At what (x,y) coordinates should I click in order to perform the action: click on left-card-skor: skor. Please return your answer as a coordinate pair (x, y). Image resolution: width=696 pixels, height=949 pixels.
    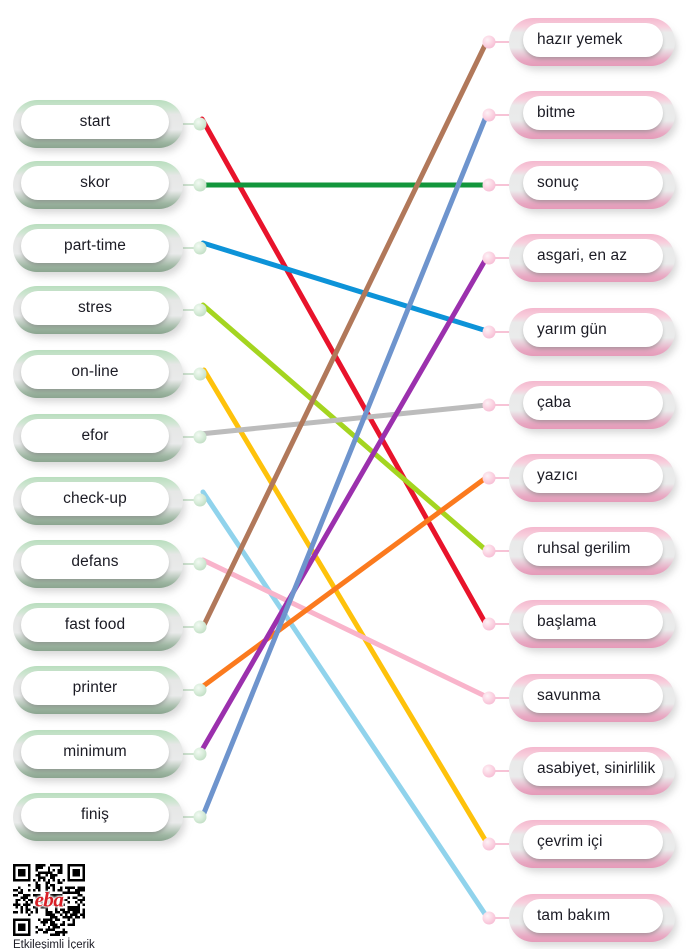
    Looking at the image, I should click on (99, 187).